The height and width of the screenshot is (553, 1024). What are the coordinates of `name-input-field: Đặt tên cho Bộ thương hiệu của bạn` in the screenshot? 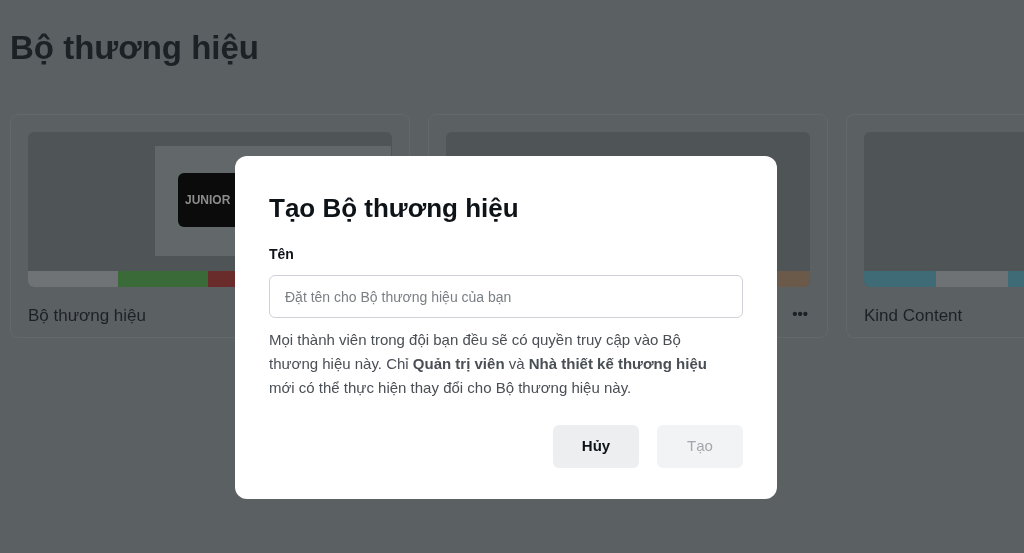 It's located at (506, 296).